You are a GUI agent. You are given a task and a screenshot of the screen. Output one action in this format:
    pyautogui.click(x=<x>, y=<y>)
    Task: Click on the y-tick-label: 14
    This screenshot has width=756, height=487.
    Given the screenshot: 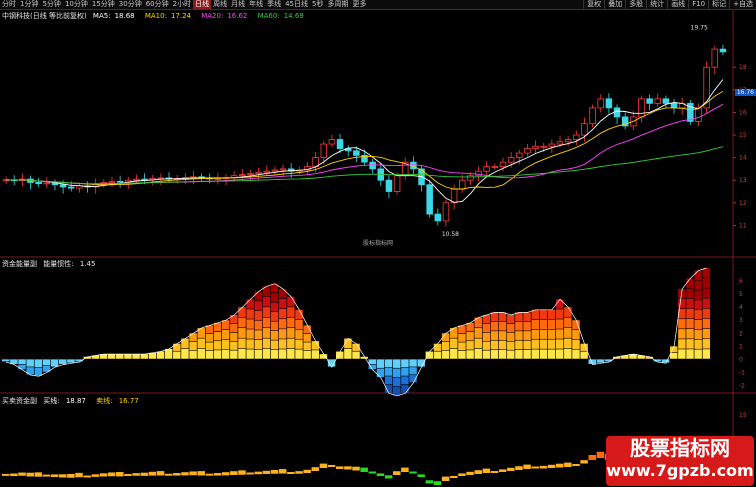 What is the action you would take?
    pyautogui.click(x=743, y=158)
    